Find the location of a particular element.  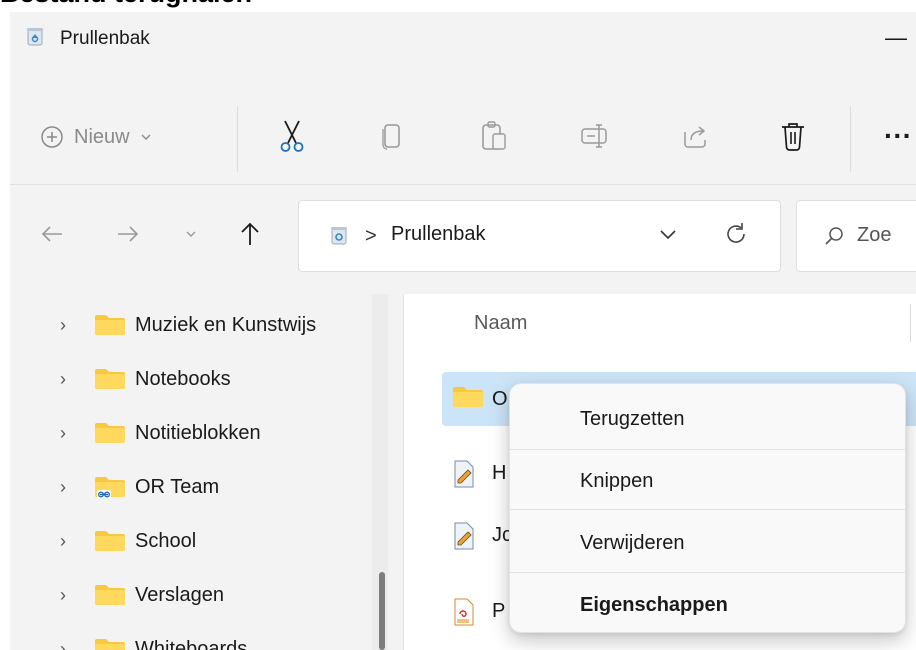

recent-locations-button is located at coordinates (191, 236).